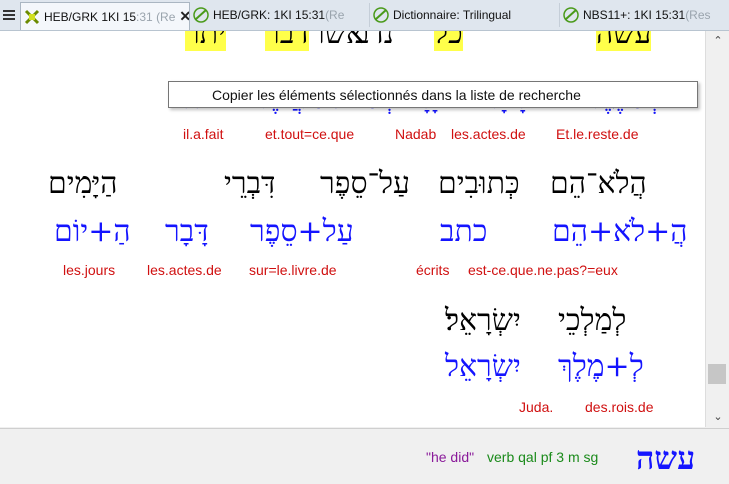  Describe the element at coordinates (634, 15) in the screenshot. I see `tab-label: NBS11+: 1KI 15:31` at that location.